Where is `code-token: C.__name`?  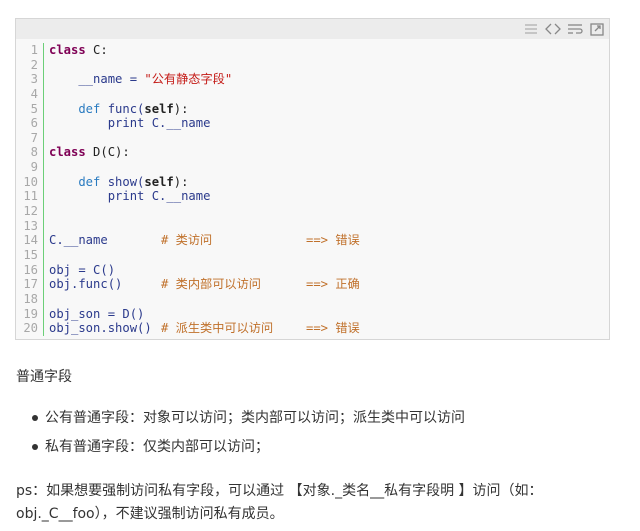 code-token: C.__name is located at coordinates (78, 240).